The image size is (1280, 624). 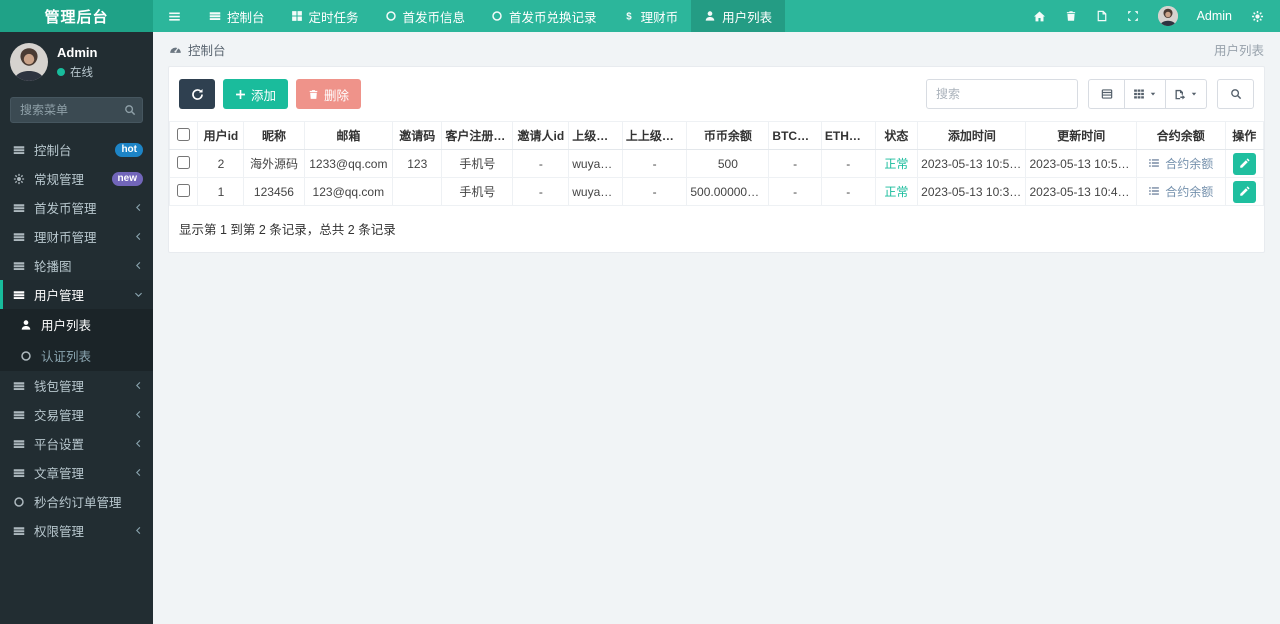 I want to click on column-header: 合约余额, so click(x=1180, y=135).